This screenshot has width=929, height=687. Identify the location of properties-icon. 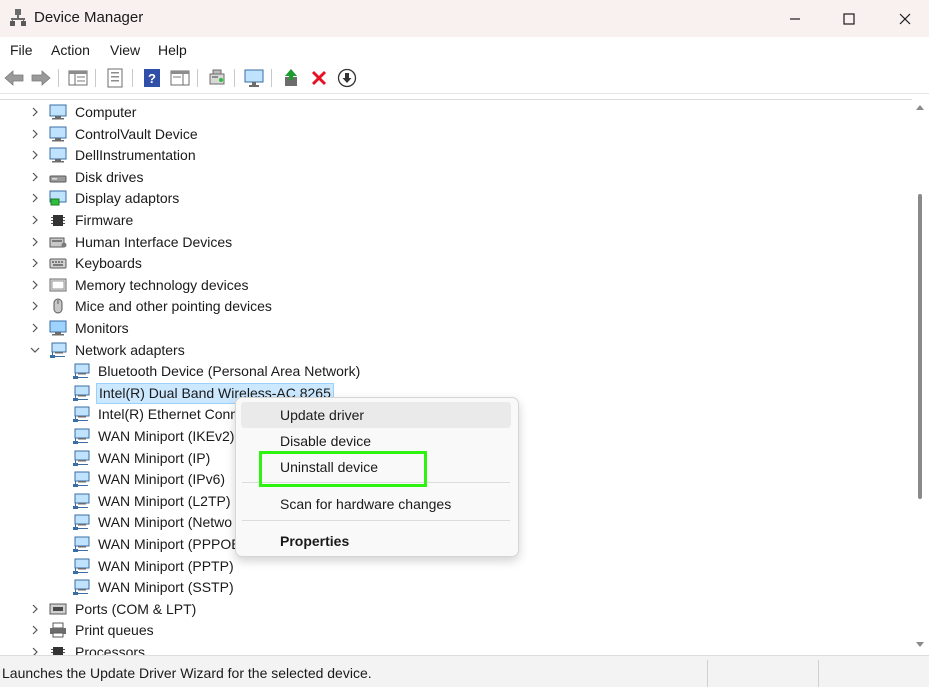
(115, 78).